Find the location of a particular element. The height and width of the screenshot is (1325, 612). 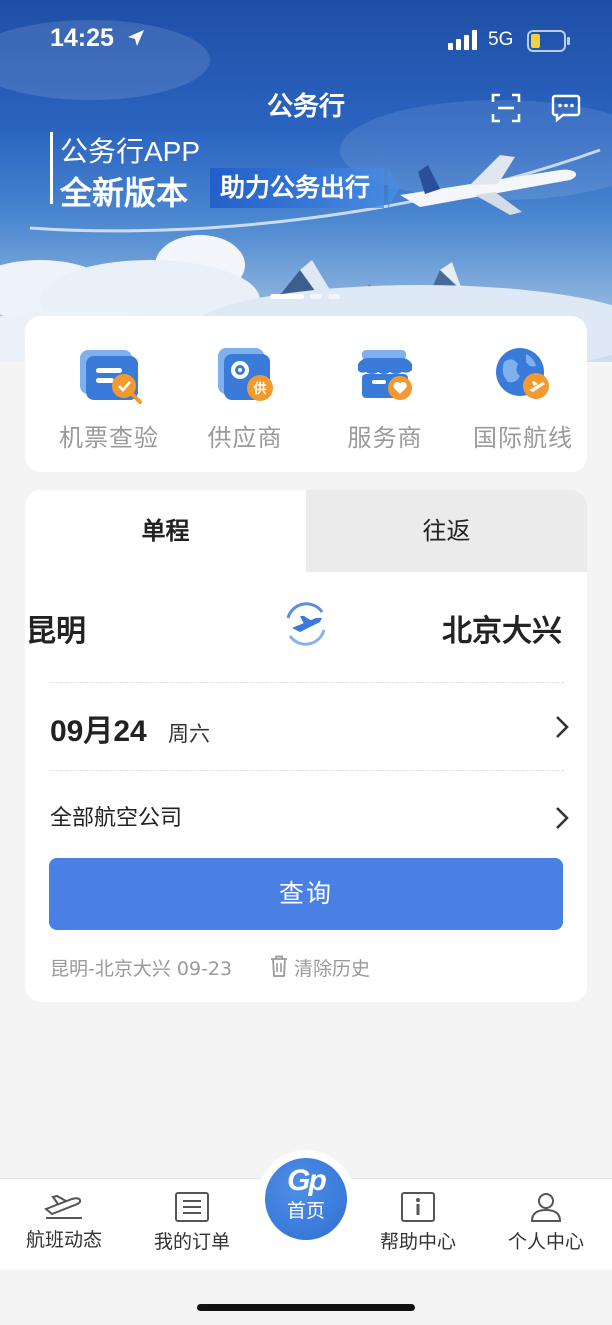

home-logo-icon: Gp is located at coordinates (307, 1180).